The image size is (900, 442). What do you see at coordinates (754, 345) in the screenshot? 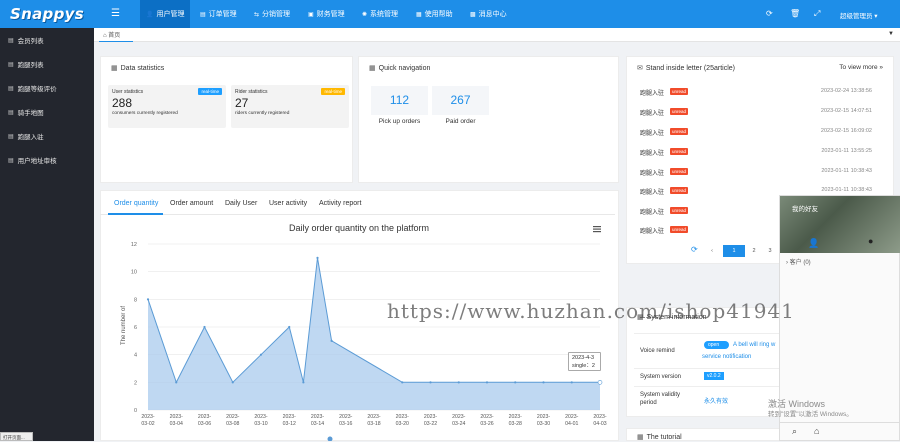
I see `voice-desc: A bell will ring w` at bounding box center [754, 345].